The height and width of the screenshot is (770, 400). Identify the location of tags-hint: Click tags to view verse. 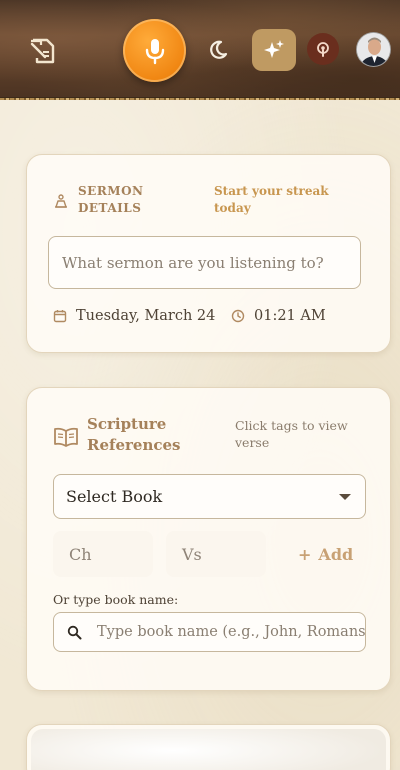
(291, 434).